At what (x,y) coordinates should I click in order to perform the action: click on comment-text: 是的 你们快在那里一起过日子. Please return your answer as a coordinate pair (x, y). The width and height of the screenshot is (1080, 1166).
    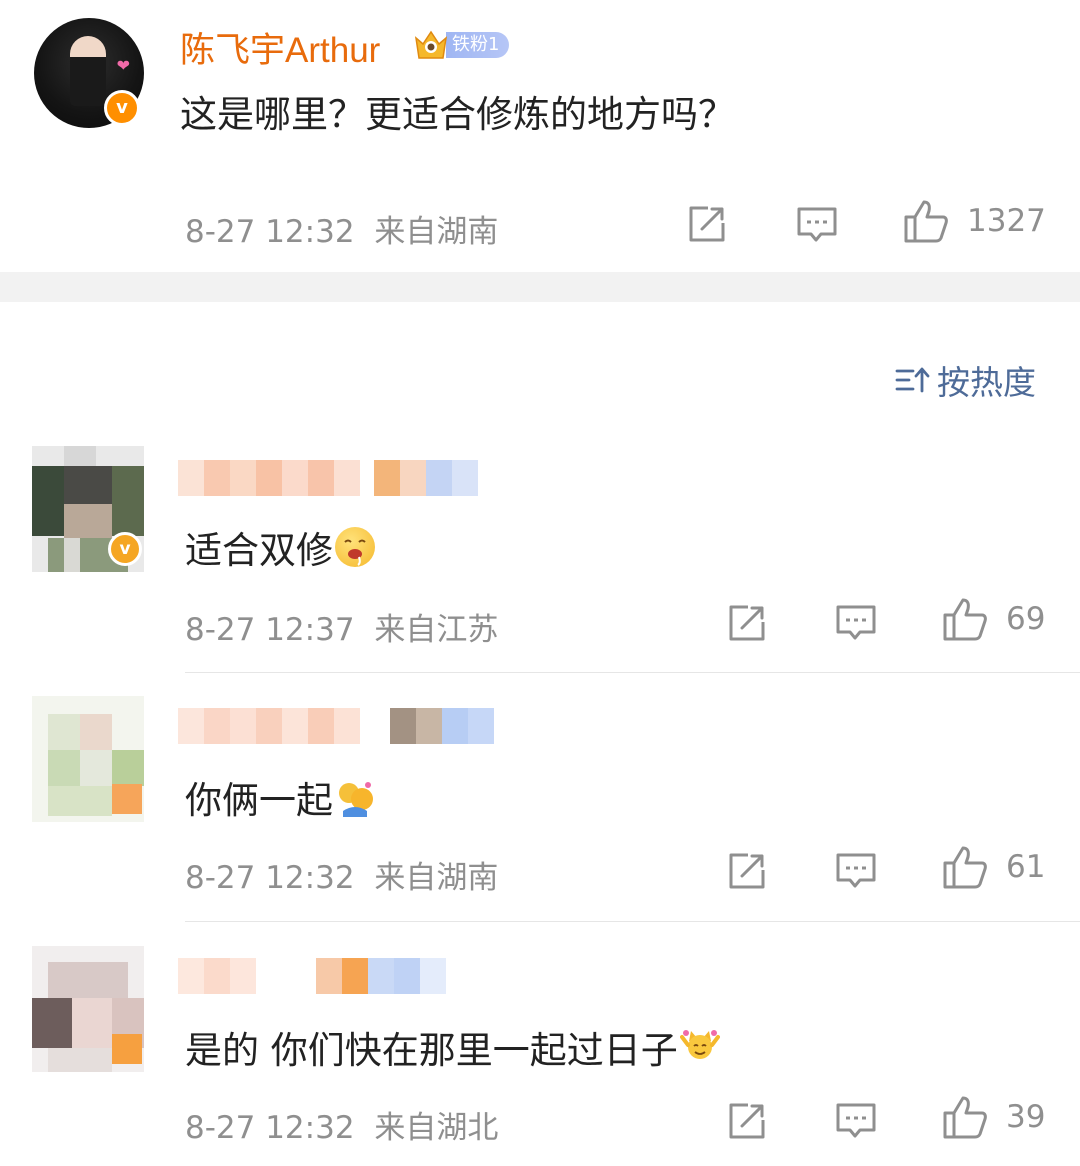
    Looking at the image, I should click on (452, 1047).